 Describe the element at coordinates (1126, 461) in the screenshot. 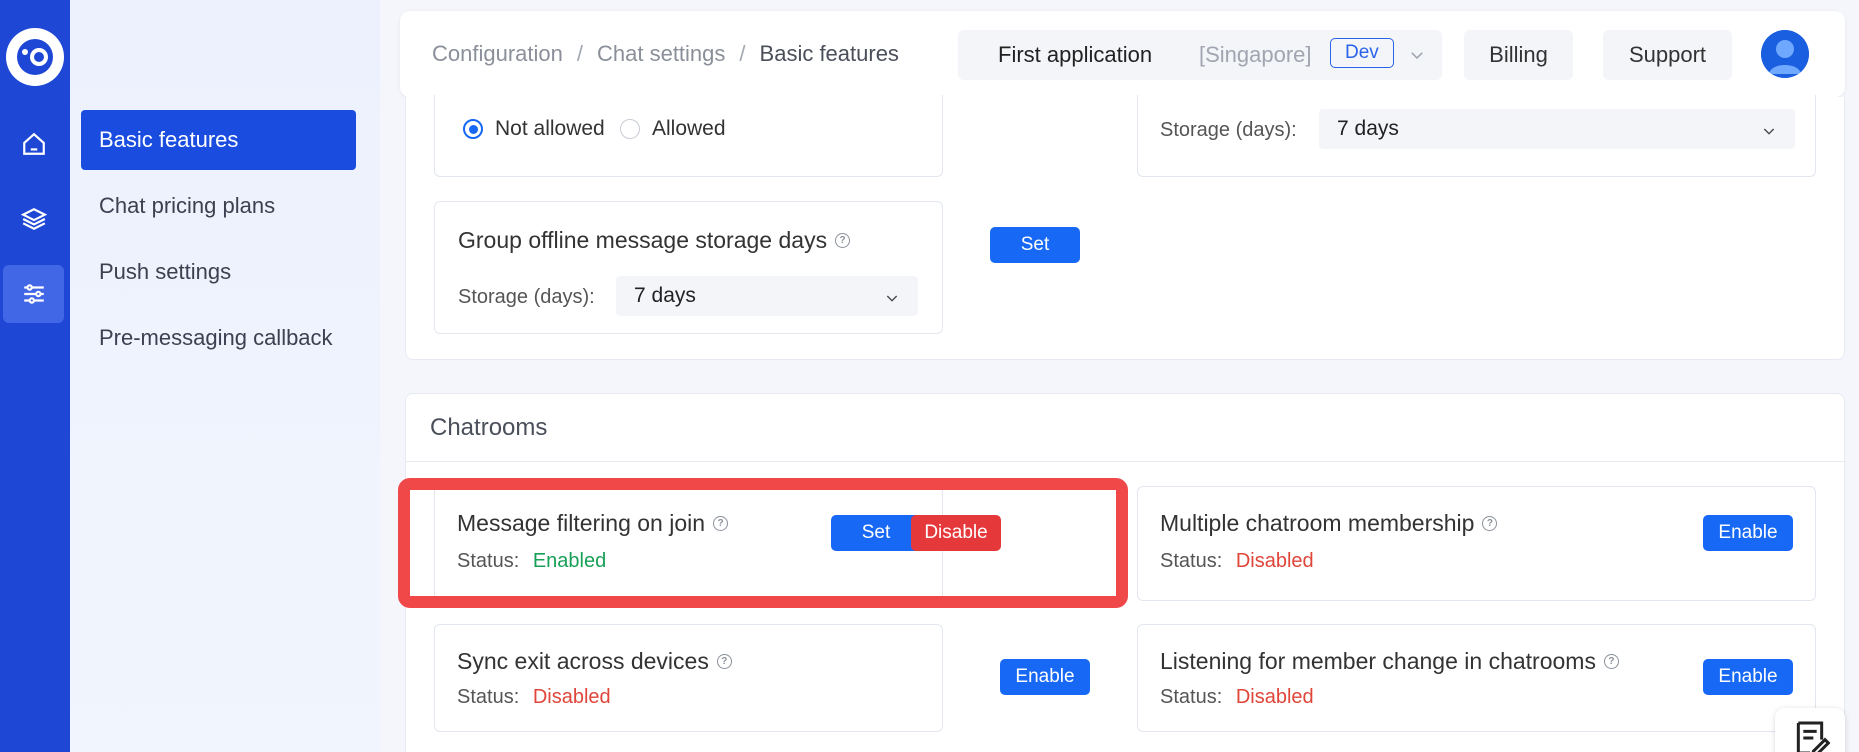

I see `divider` at that location.